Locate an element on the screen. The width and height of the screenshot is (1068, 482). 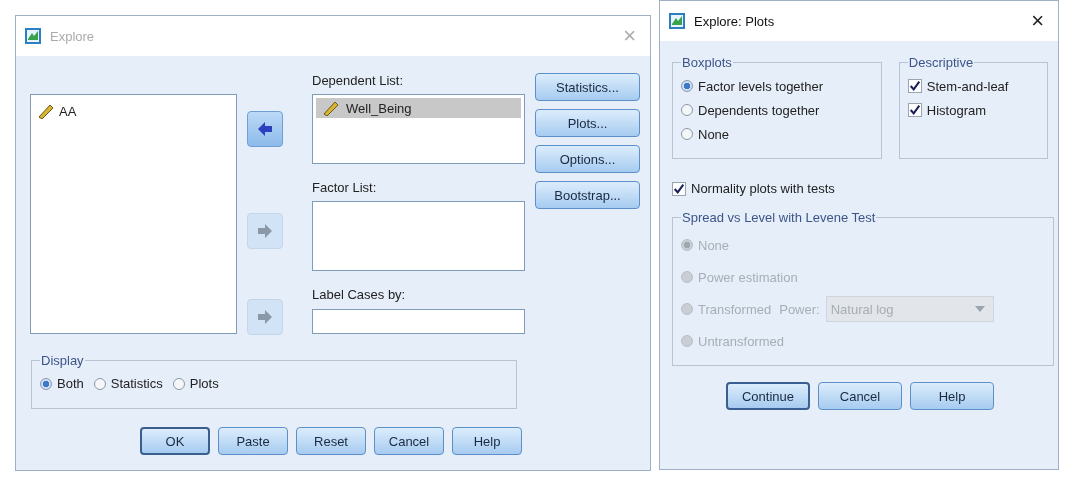
close-button: × is located at coordinates (1037, 21).